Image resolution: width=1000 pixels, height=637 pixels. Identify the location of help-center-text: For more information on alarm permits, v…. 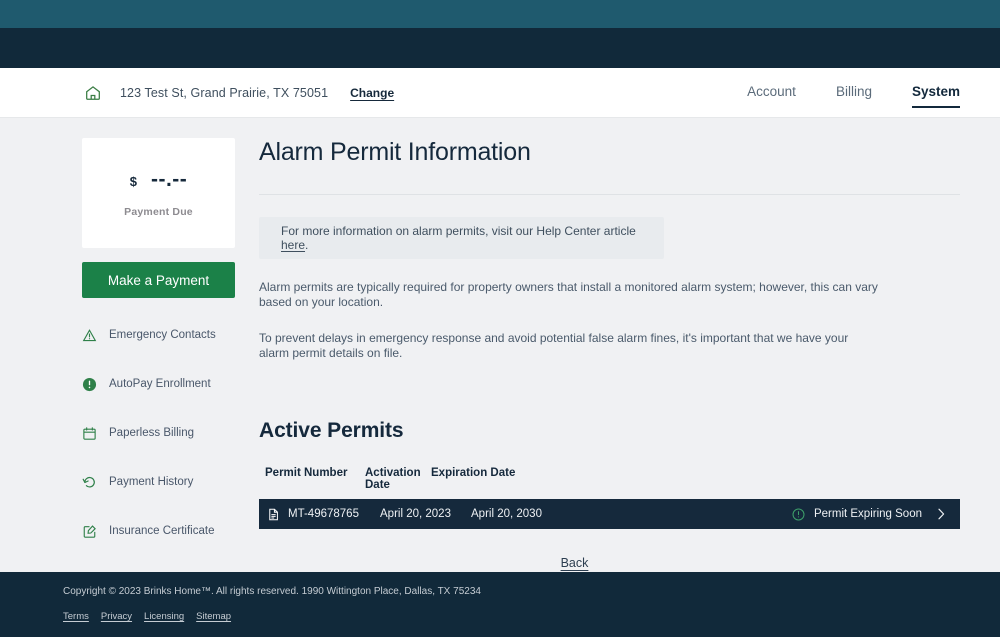
(461, 238).